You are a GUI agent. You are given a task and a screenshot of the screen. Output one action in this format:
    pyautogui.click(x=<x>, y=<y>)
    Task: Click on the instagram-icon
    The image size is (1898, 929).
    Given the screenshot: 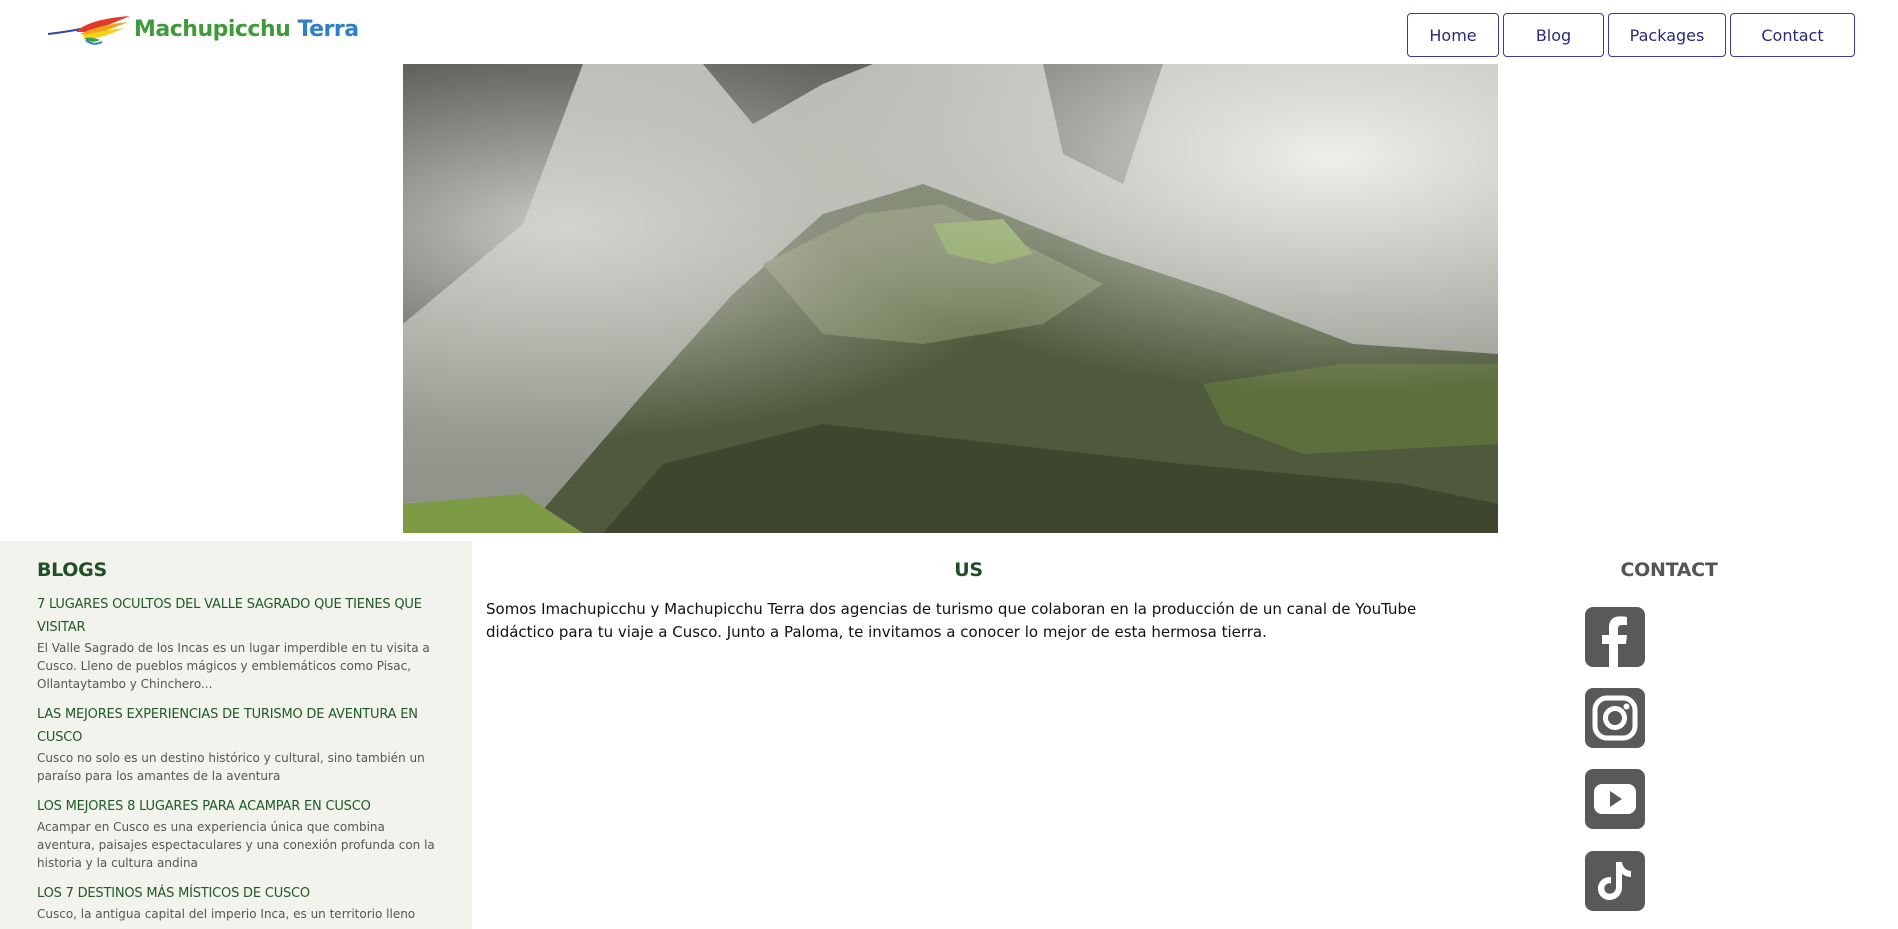 What is the action you would take?
    pyautogui.click(x=1615, y=718)
    